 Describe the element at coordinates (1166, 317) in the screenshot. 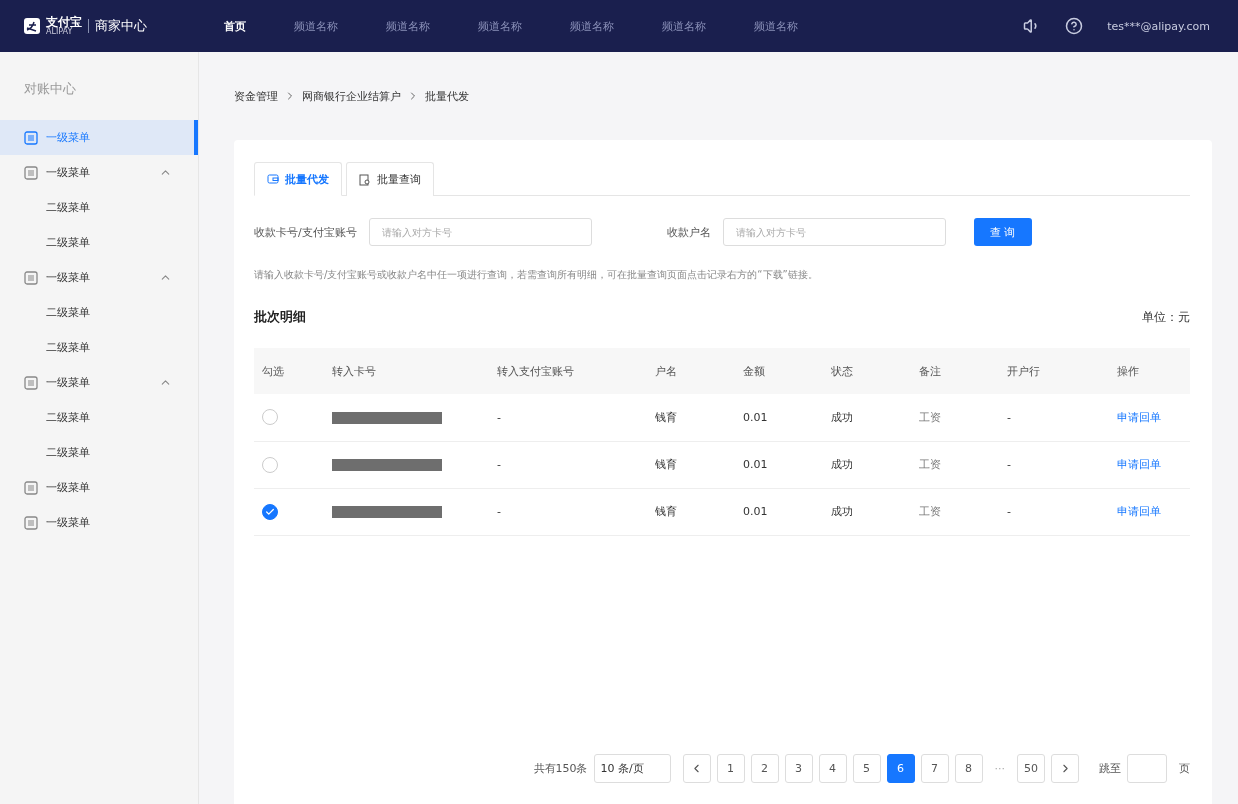

I see `unit-label: 单位：元` at that location.